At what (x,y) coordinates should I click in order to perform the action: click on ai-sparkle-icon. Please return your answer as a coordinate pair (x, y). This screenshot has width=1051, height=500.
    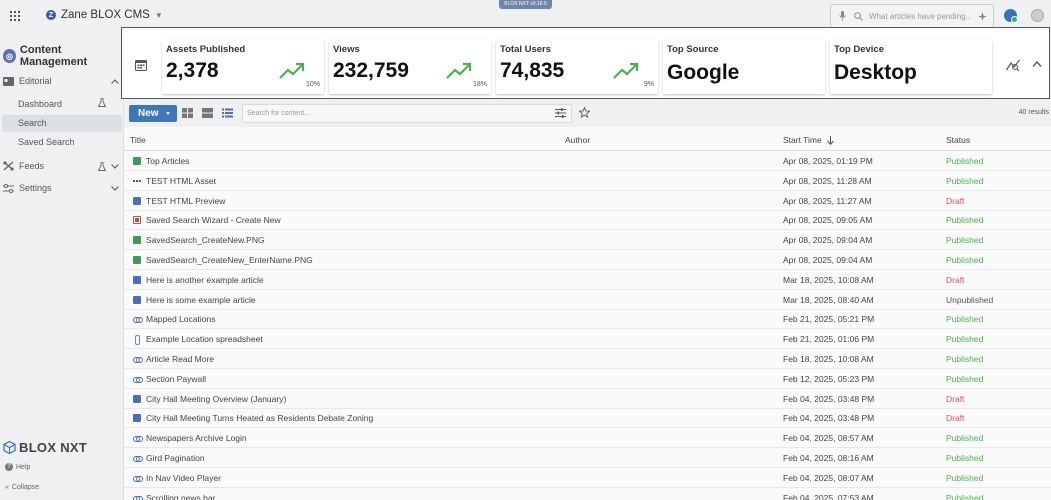
    Looking at the image, I should click on (982, 16).